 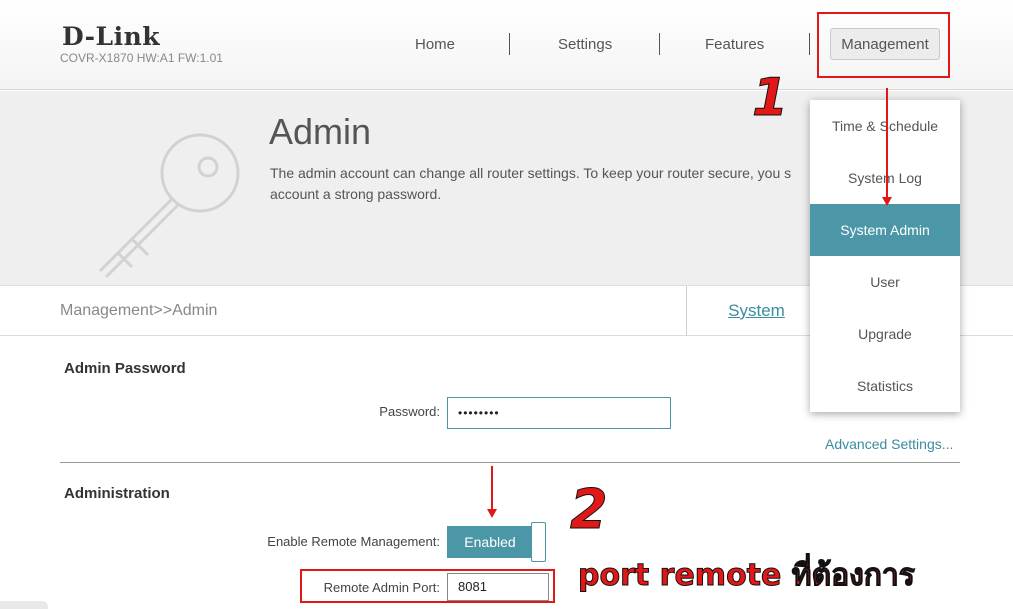 What do you see at coordinates (885, 386) in the screenshot?
I see `menu-item-statistics: Statistics` at bounding box center [885, 386].